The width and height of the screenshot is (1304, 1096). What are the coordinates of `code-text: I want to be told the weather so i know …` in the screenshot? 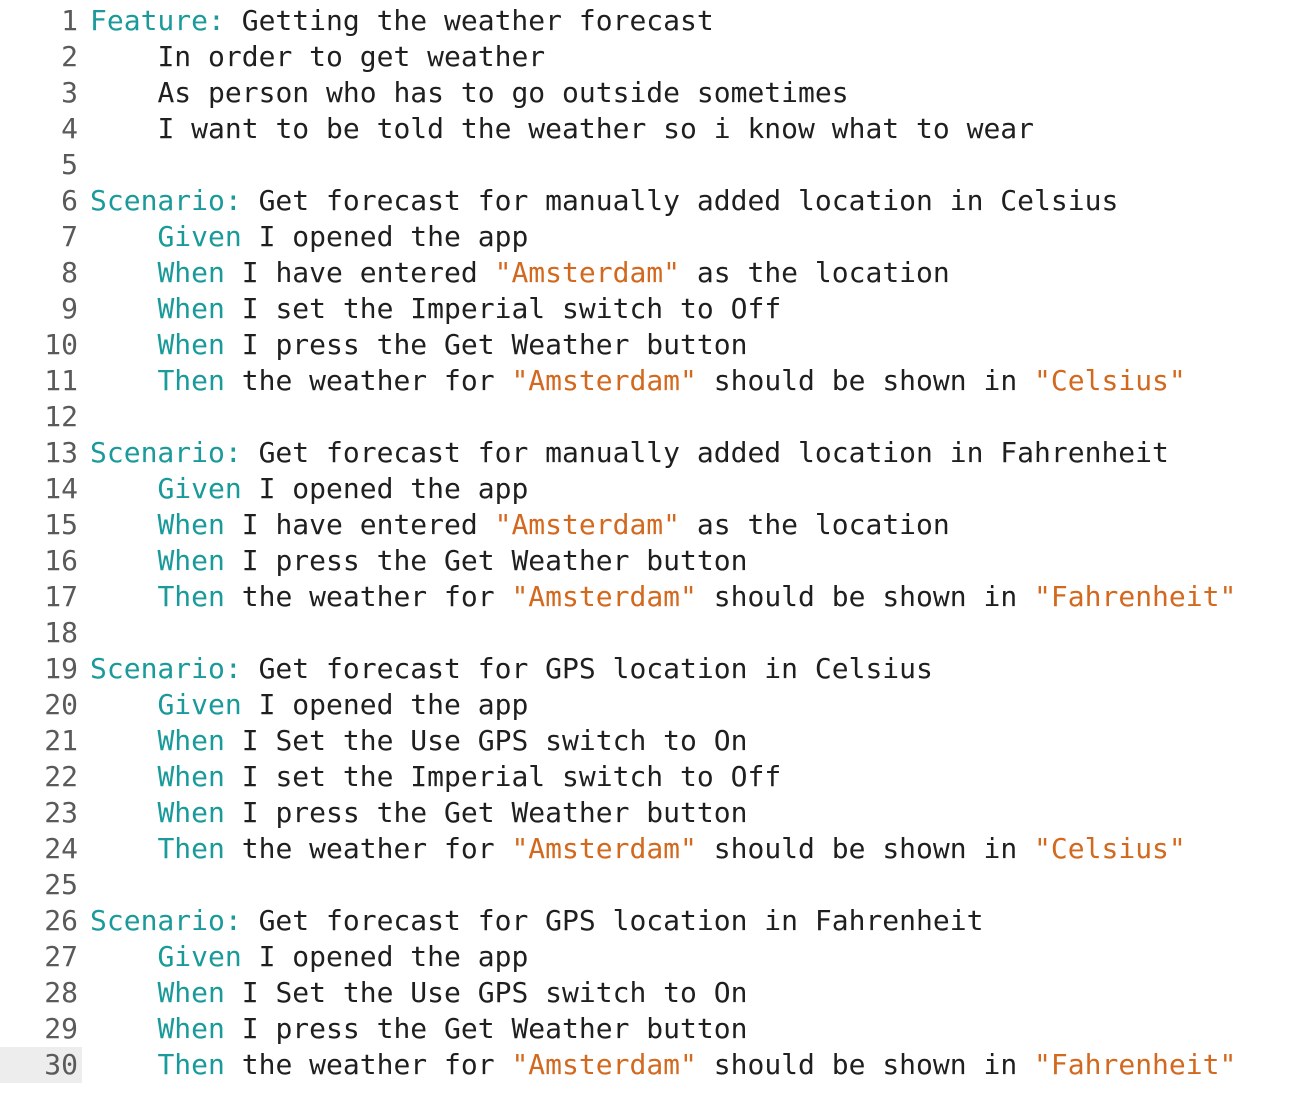 It's located at (692, 129).